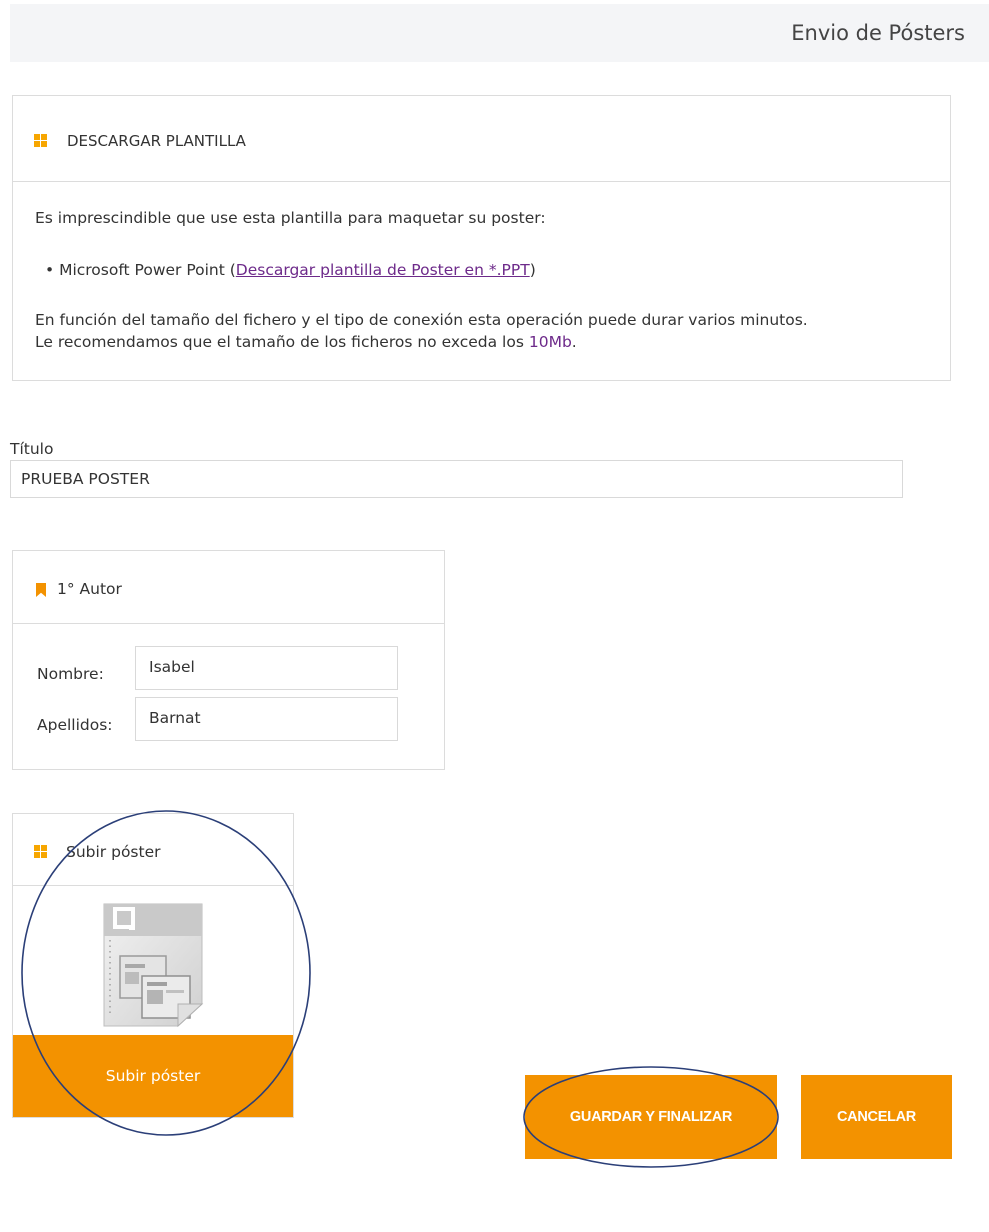 The width and height of the screenshot is (989, 1232). I want to click on author-panel-title: 1° Autor, so click(89, 589).